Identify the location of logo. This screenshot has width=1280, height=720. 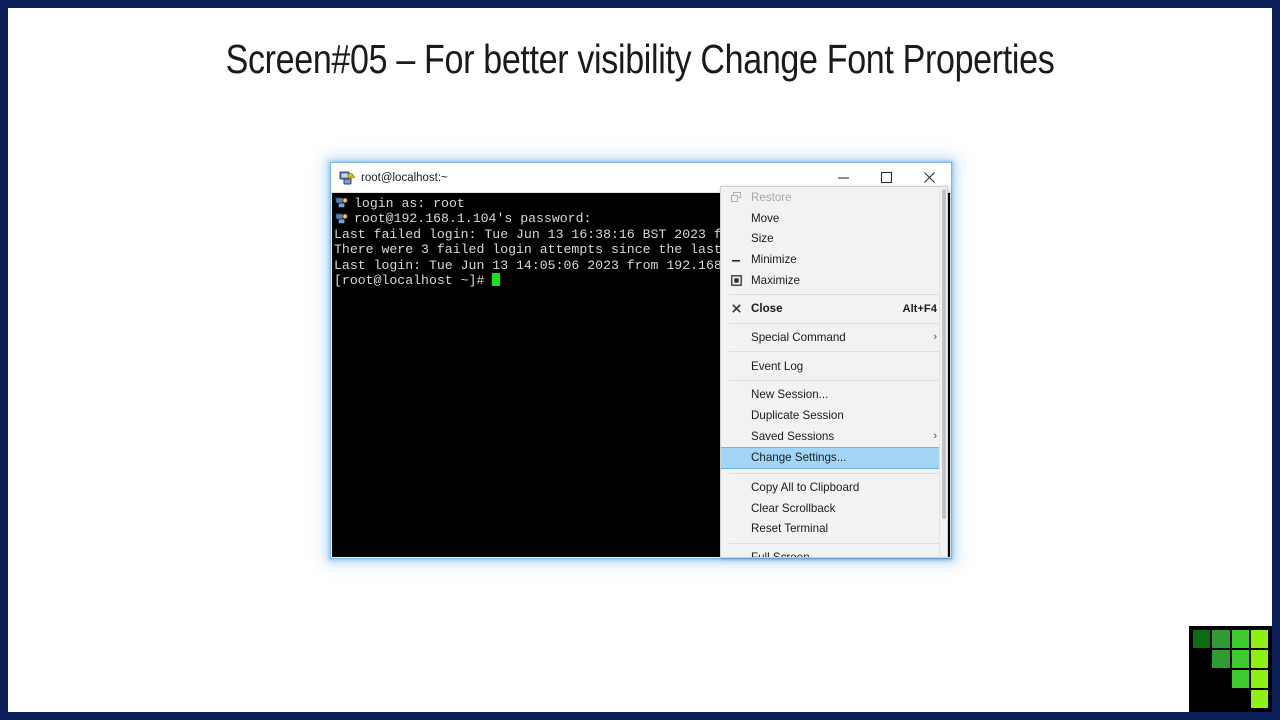
(1230, 669).